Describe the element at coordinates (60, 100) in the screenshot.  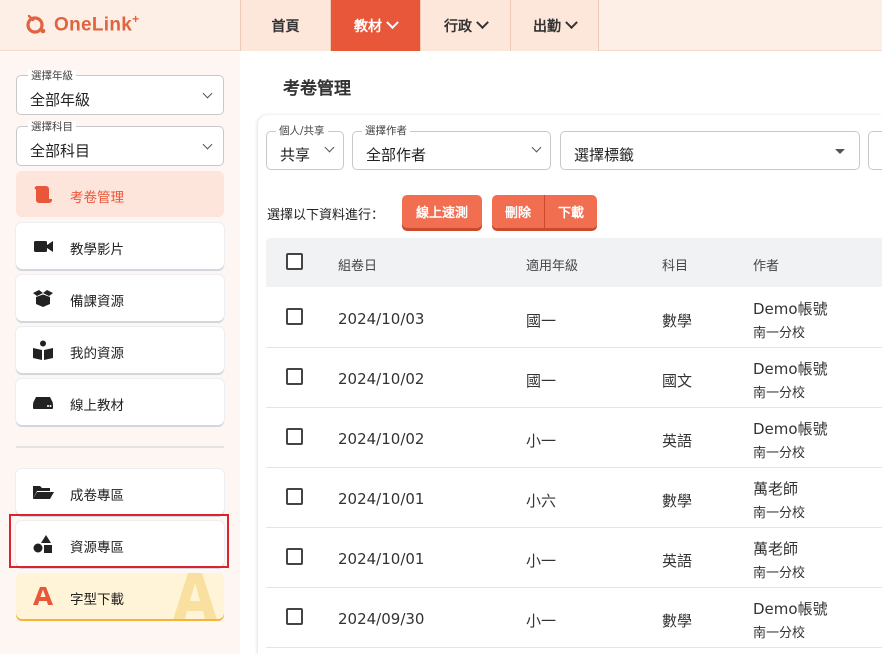
I see `grade-select-value: 全部年級` at that location.